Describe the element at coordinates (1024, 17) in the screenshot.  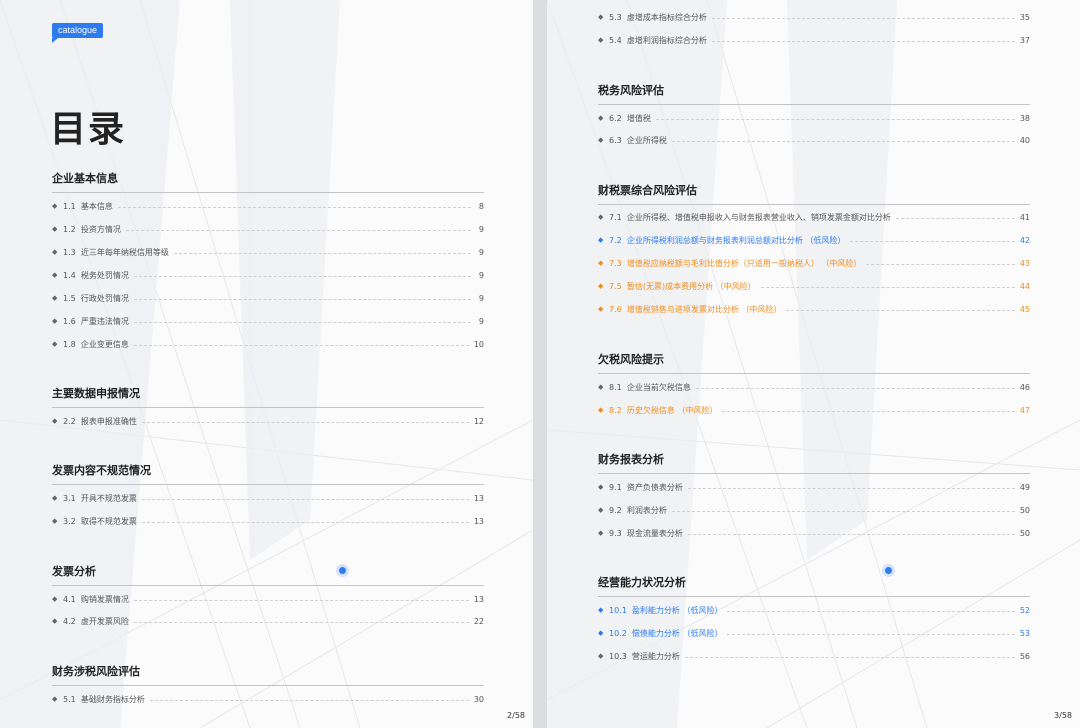
I see `entry-page-number: 35` at that location.